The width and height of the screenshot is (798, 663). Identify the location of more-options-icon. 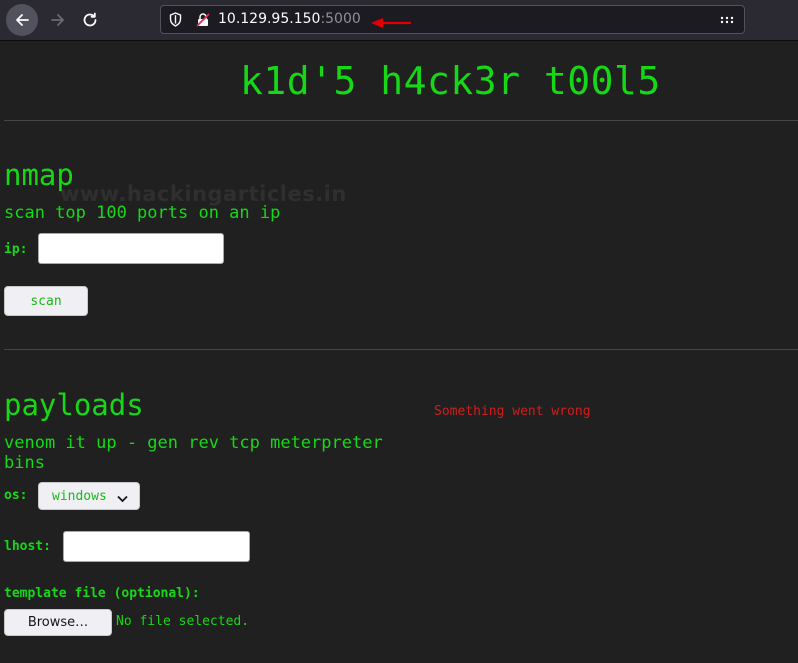
(727, 22).